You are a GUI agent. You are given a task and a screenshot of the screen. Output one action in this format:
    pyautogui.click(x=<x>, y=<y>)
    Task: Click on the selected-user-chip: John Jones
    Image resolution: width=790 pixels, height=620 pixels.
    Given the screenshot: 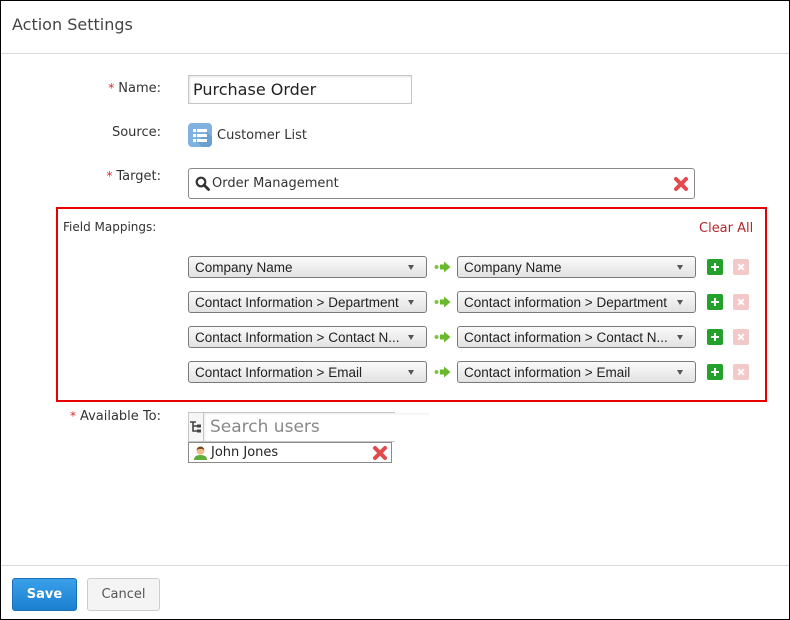 What is the action you would take?
    pyautogui.click(x=290, y=452)
    